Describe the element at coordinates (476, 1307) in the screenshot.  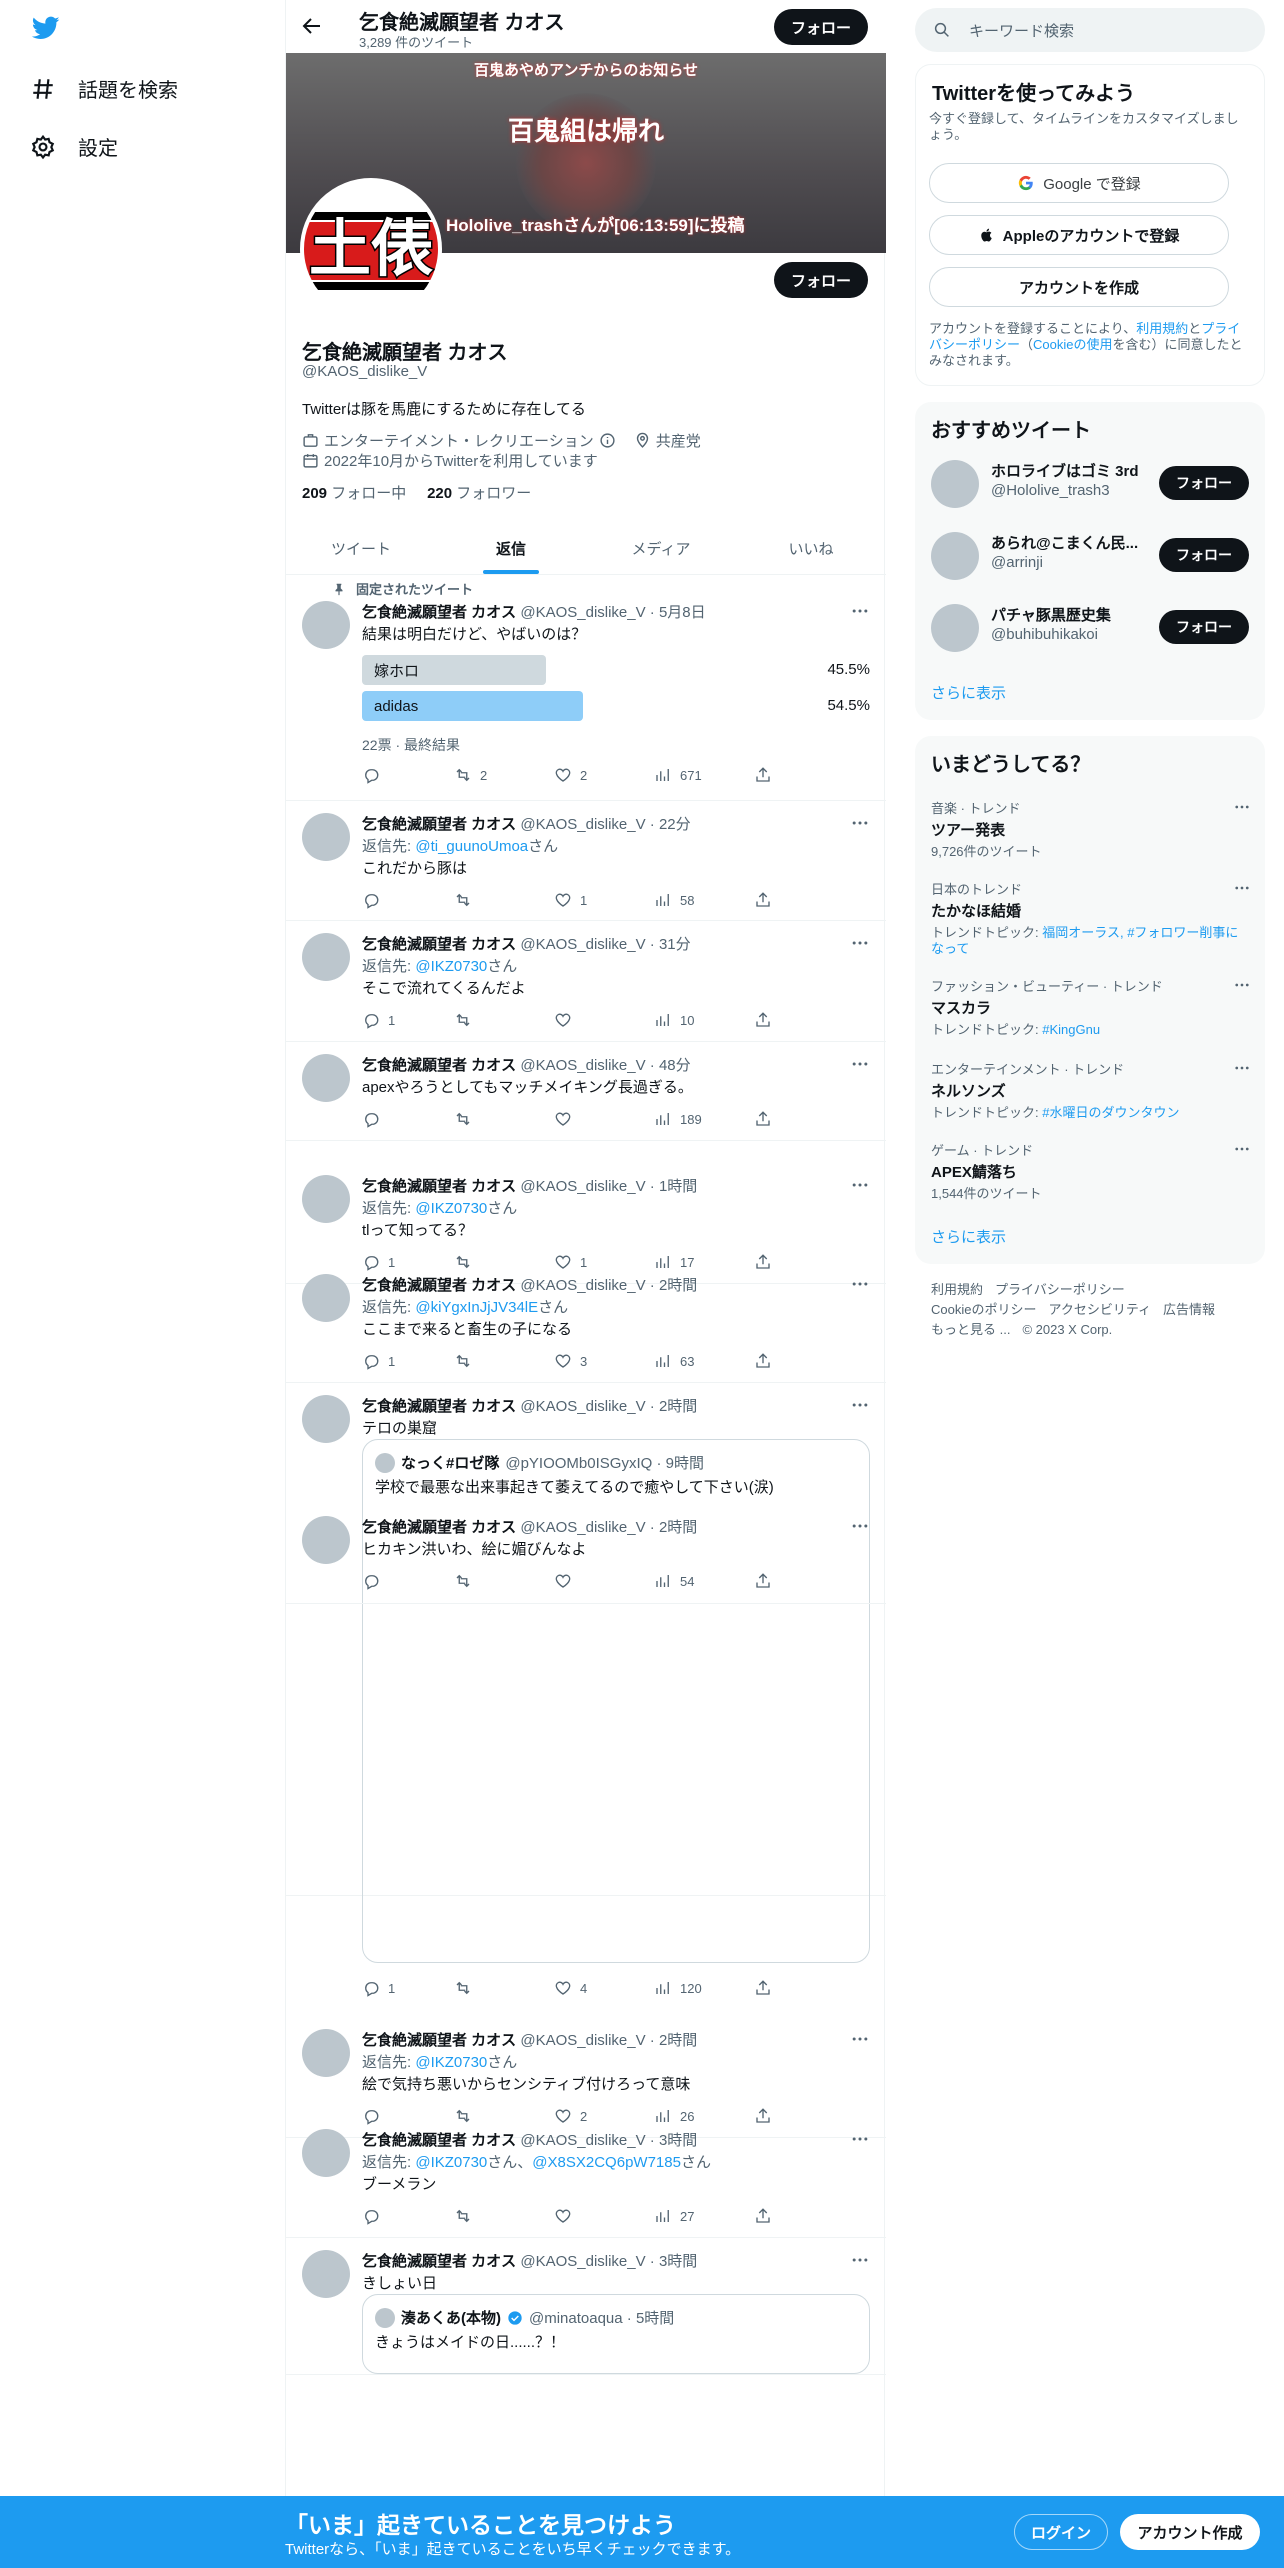
I see `reply-mention: @kiYgxInJjJV34lE` at that location.